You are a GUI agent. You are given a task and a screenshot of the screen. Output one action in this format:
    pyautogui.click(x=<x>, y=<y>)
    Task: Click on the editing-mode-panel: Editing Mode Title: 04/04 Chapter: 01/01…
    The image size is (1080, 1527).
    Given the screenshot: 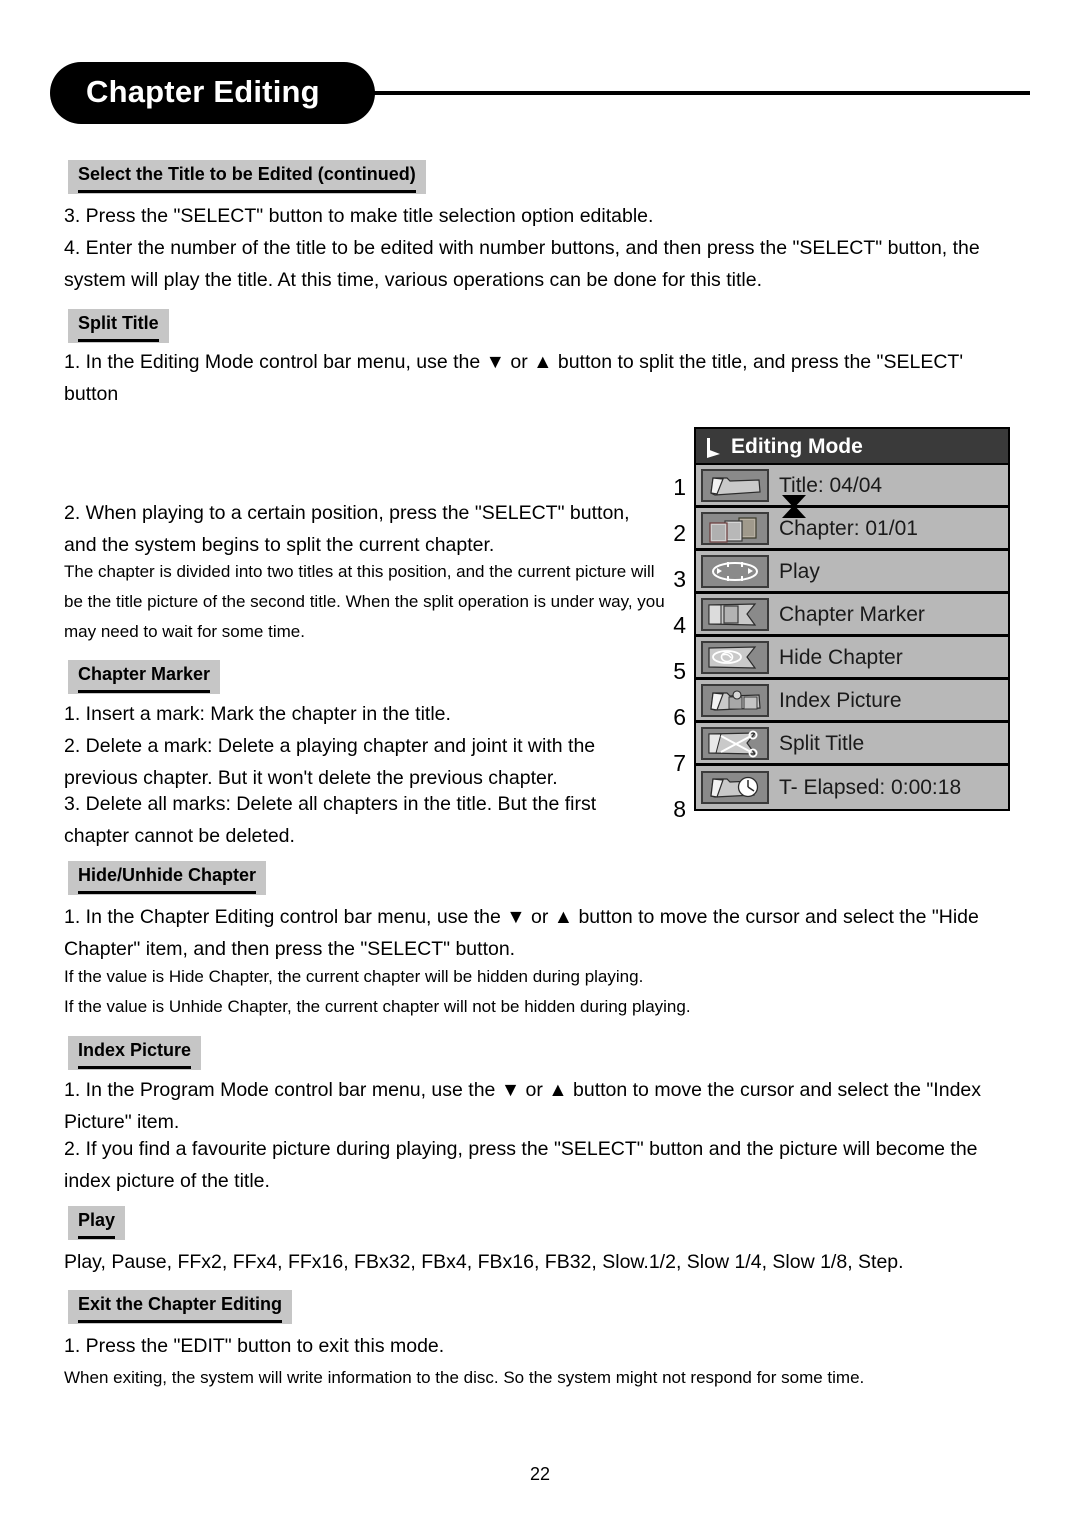 What is the action you would take?
    pyautogui.click(x=852, y=619)
    